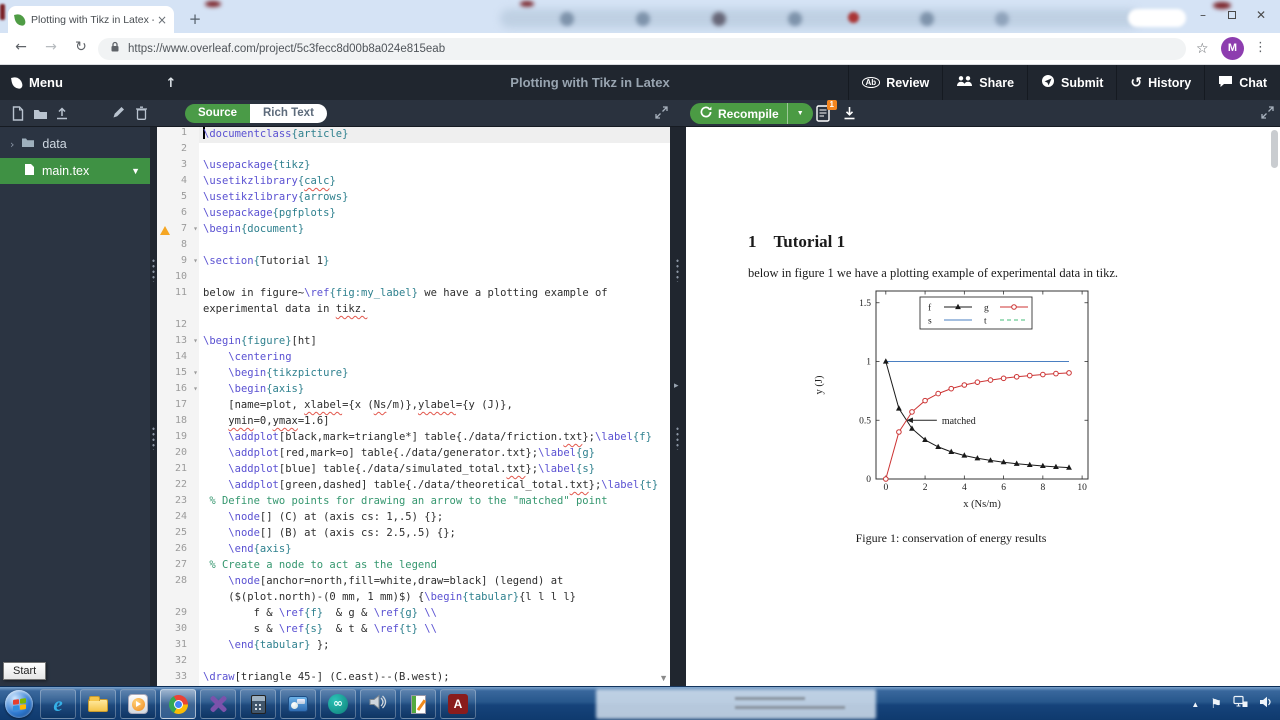 This screenshot has width=1280, height=720. What do you see at coordinates (826, 111) in the screenshot?
I see `logs-button: 1` at bounding box center [826, 111].